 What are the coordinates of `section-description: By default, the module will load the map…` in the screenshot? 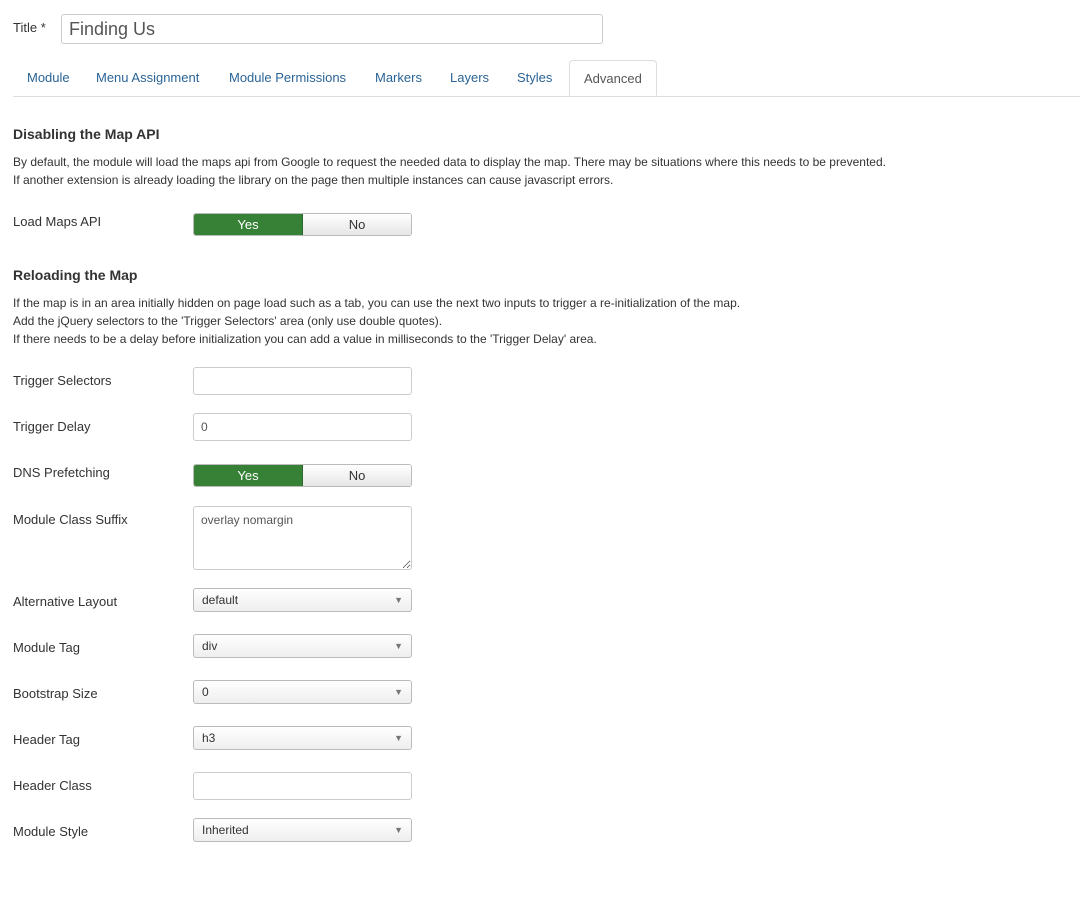 It's located at (543, 171).